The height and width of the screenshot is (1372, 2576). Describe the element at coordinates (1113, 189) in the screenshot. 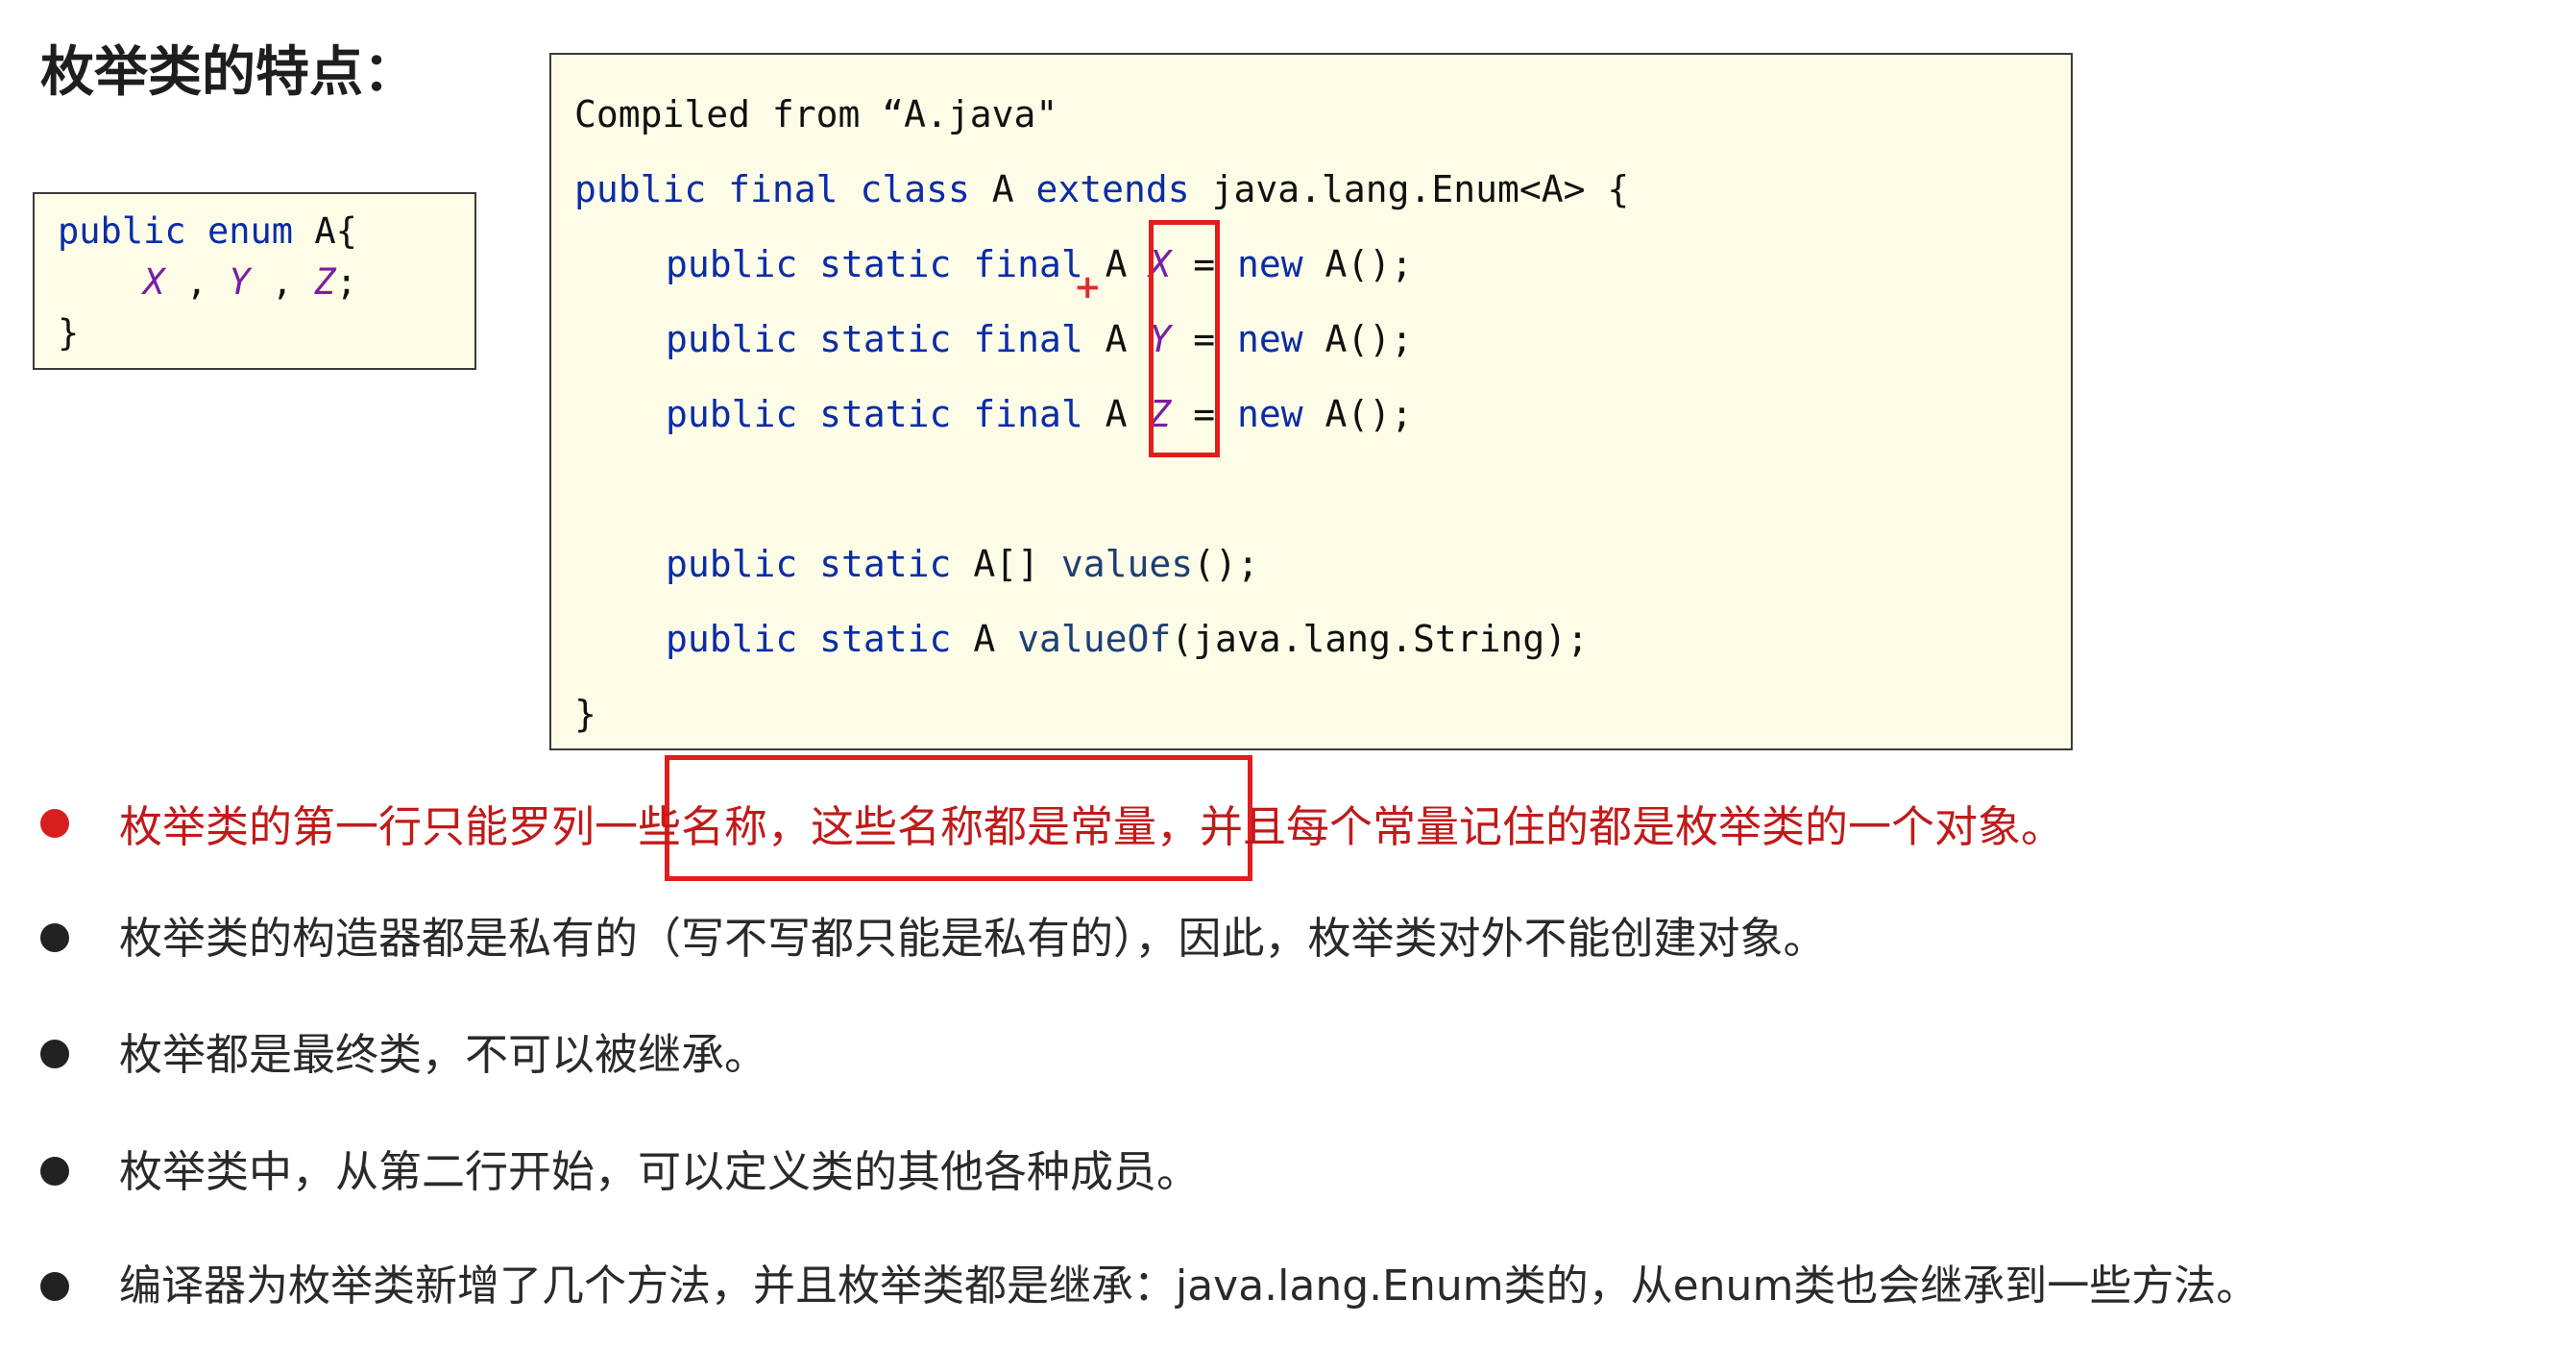

I see `keyword-extends: extends` at that location.